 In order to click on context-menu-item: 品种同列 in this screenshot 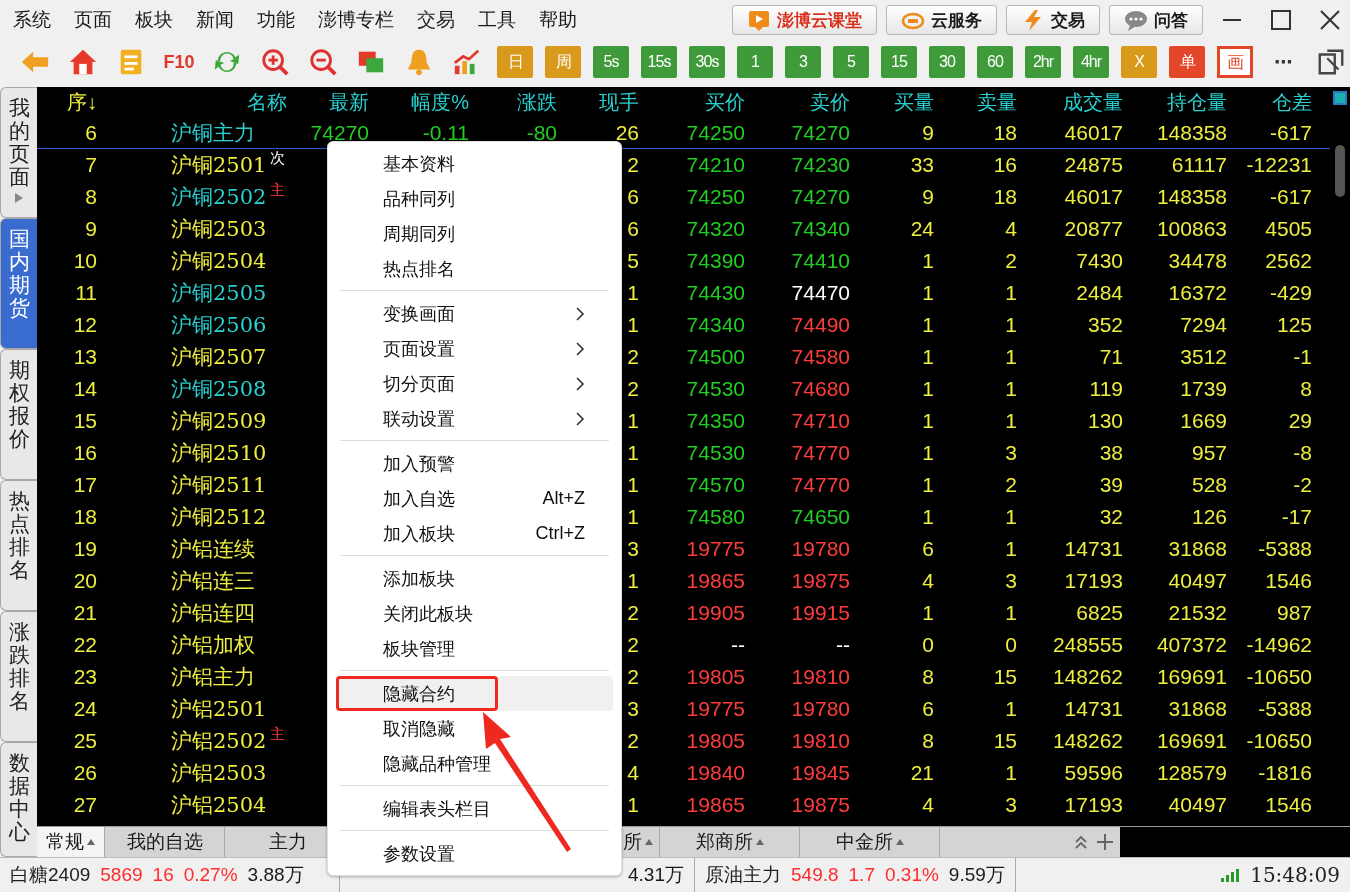, I will do `click(474, 198)`.